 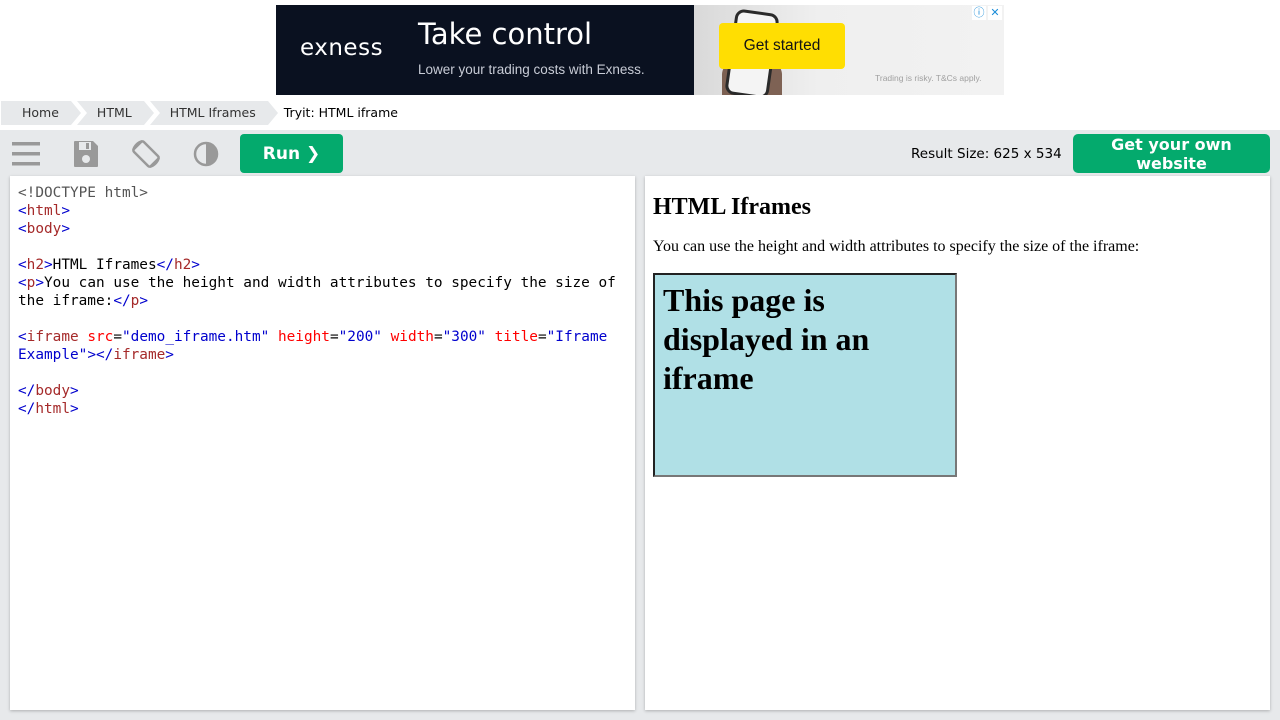 I want to click on code-token-br: ></, so click(x=100, y=355).